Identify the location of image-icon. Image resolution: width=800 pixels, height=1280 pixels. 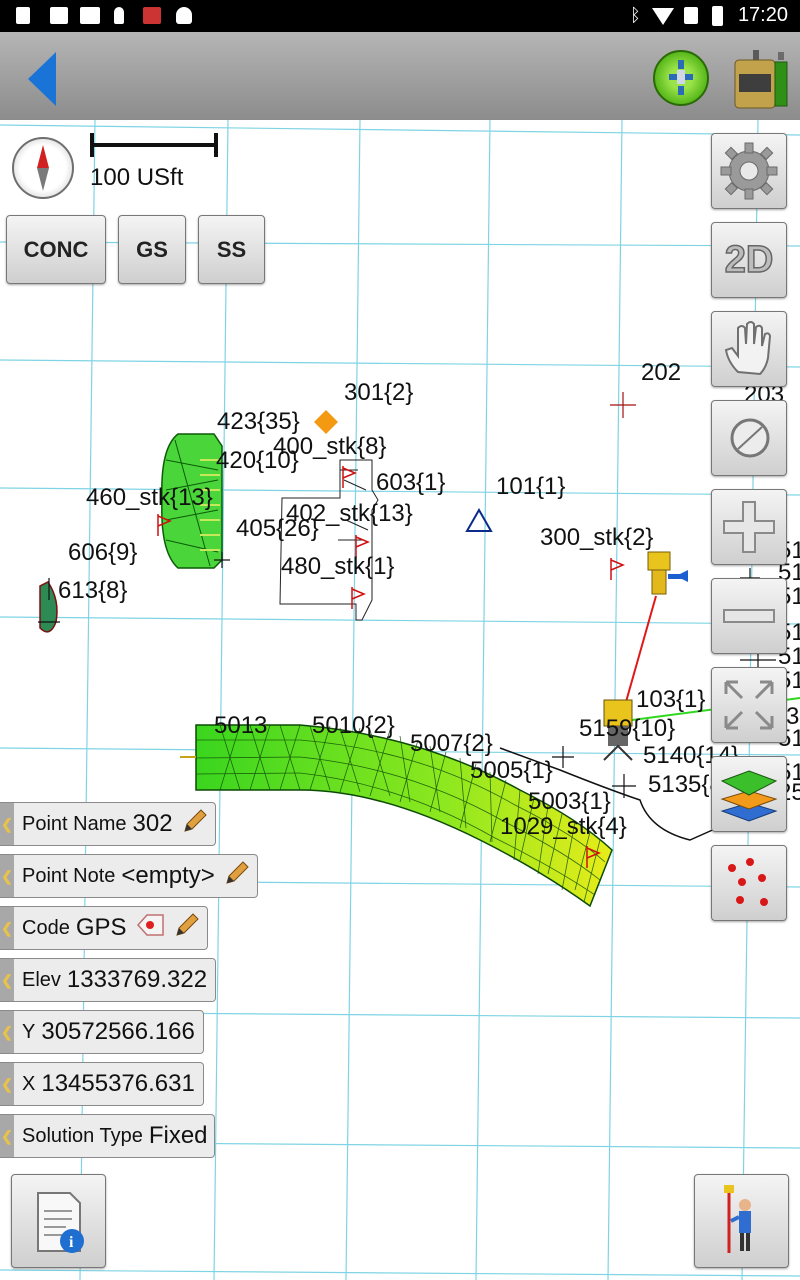
(59, 15).